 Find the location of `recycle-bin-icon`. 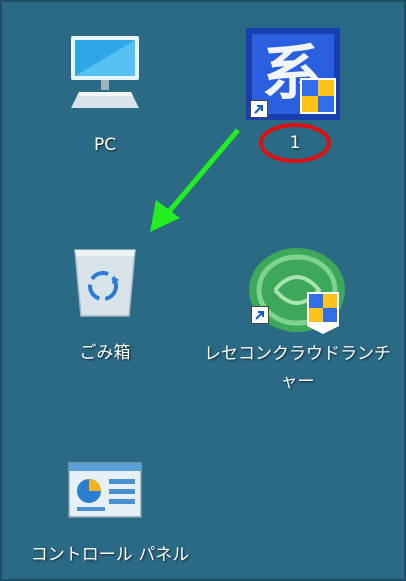

recycle-bin-icon is located at coordinates (105, 283).